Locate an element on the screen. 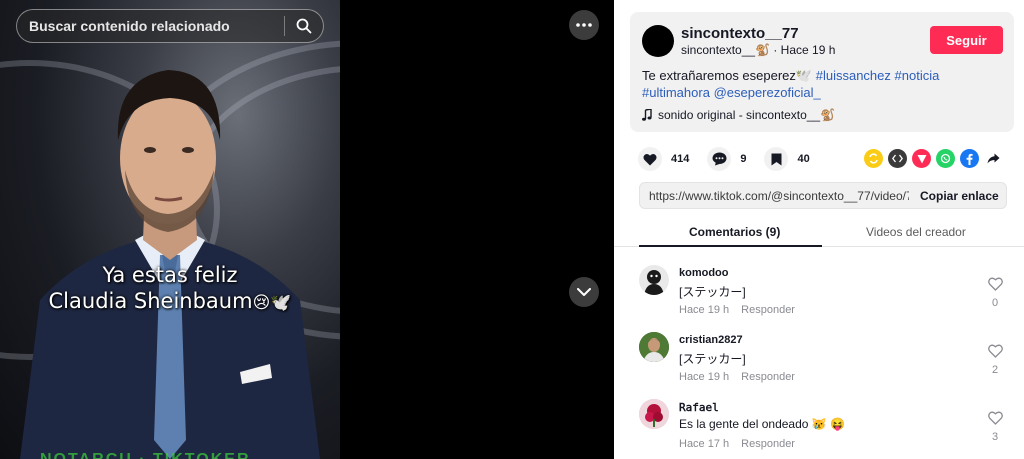 Image resolution: width=1024 pixels, height=459 pixels. caption-line-1: Ya estas feliz is located at coordinates (170, 275).